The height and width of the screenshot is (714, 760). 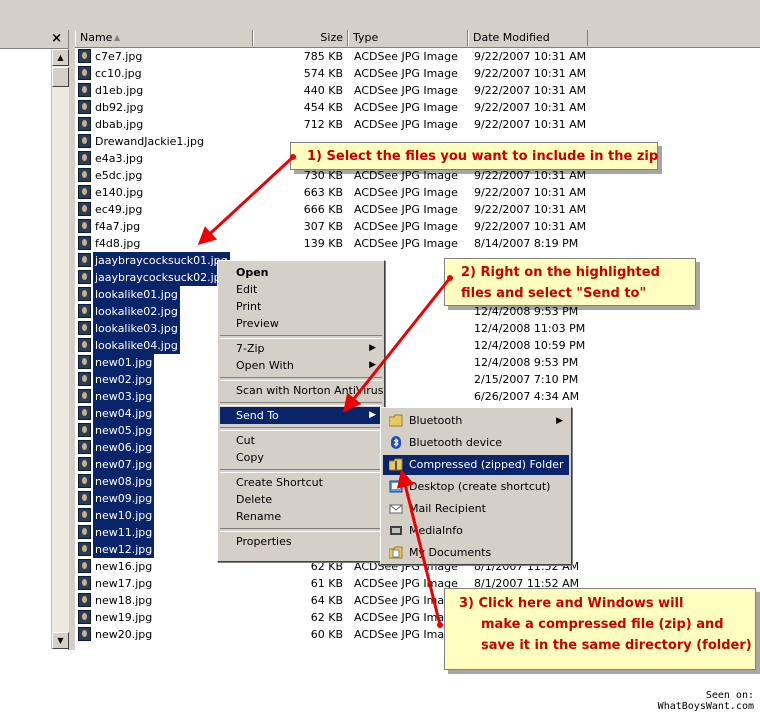 I want to click on menu-item-preview: Preview, so click(x=301, y=323).